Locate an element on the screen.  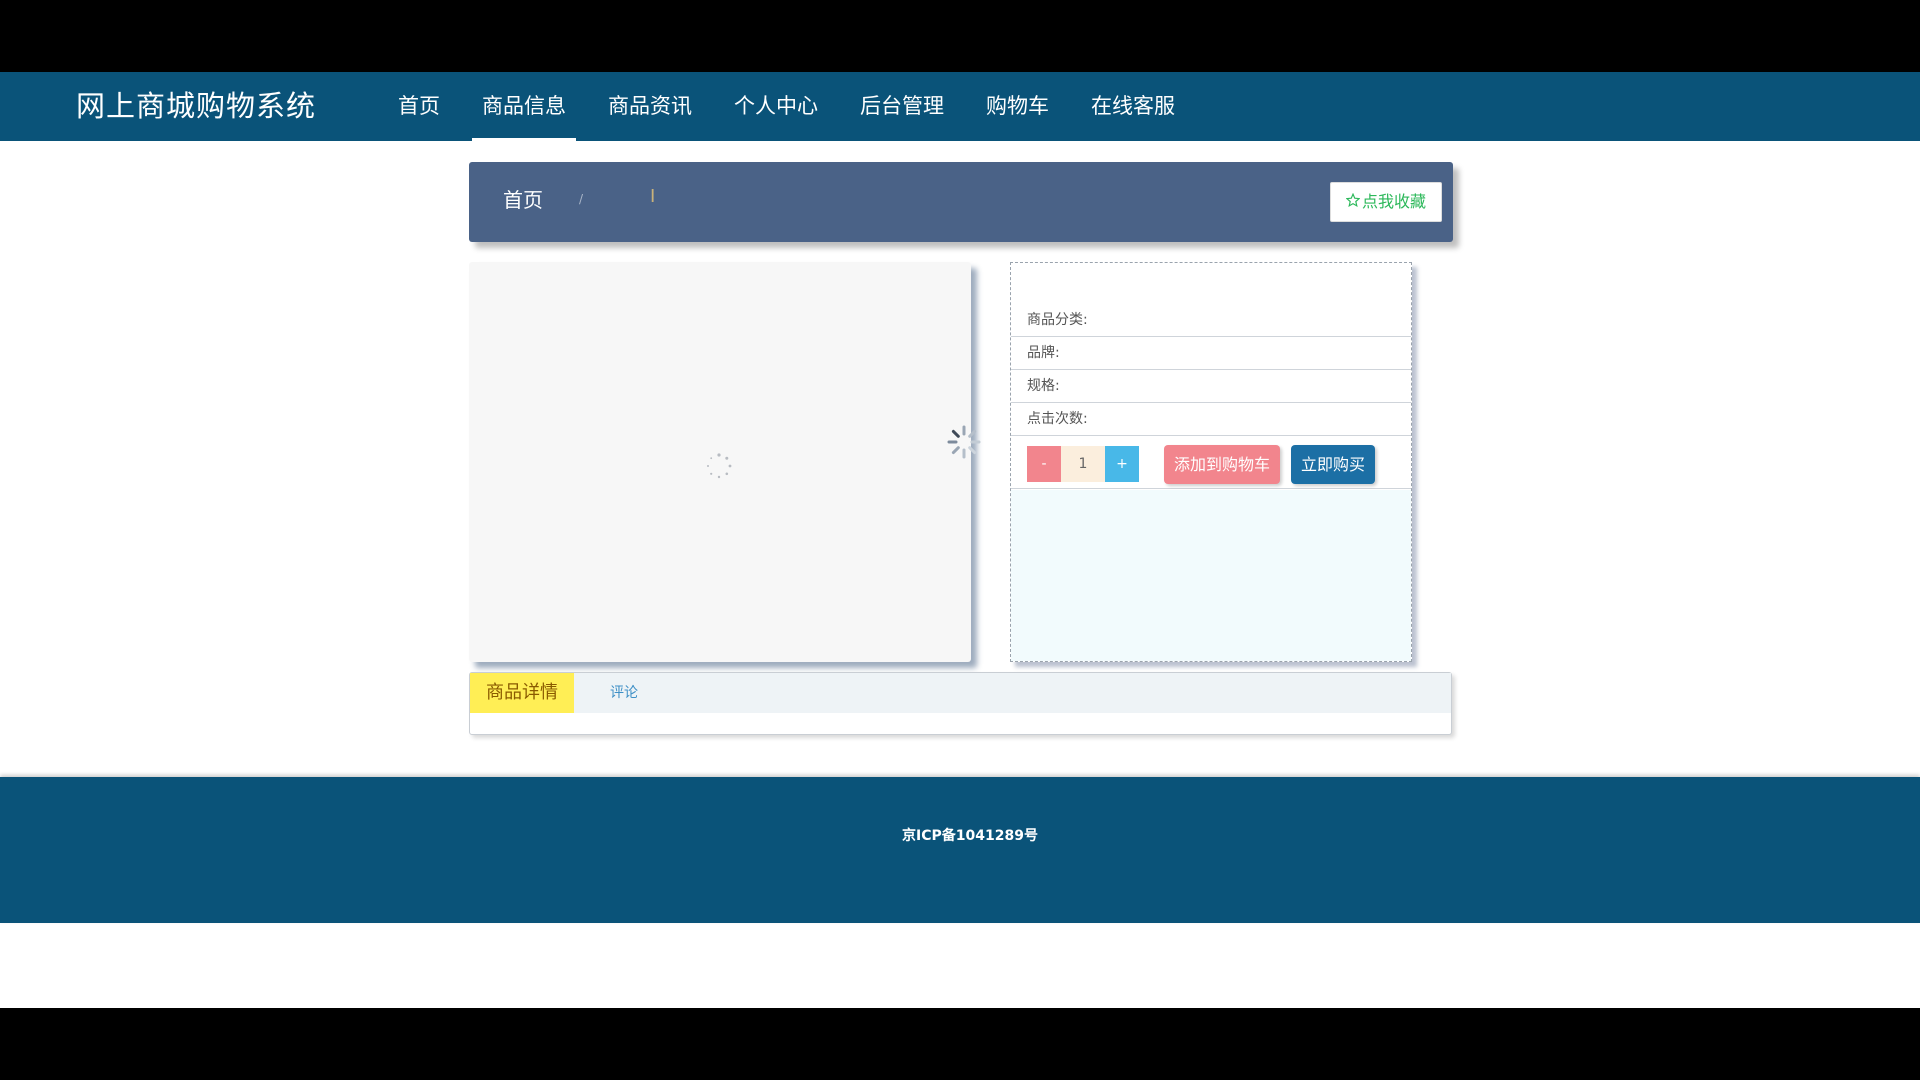
spec-label: 规格: is located at coordinates (1043, 386).